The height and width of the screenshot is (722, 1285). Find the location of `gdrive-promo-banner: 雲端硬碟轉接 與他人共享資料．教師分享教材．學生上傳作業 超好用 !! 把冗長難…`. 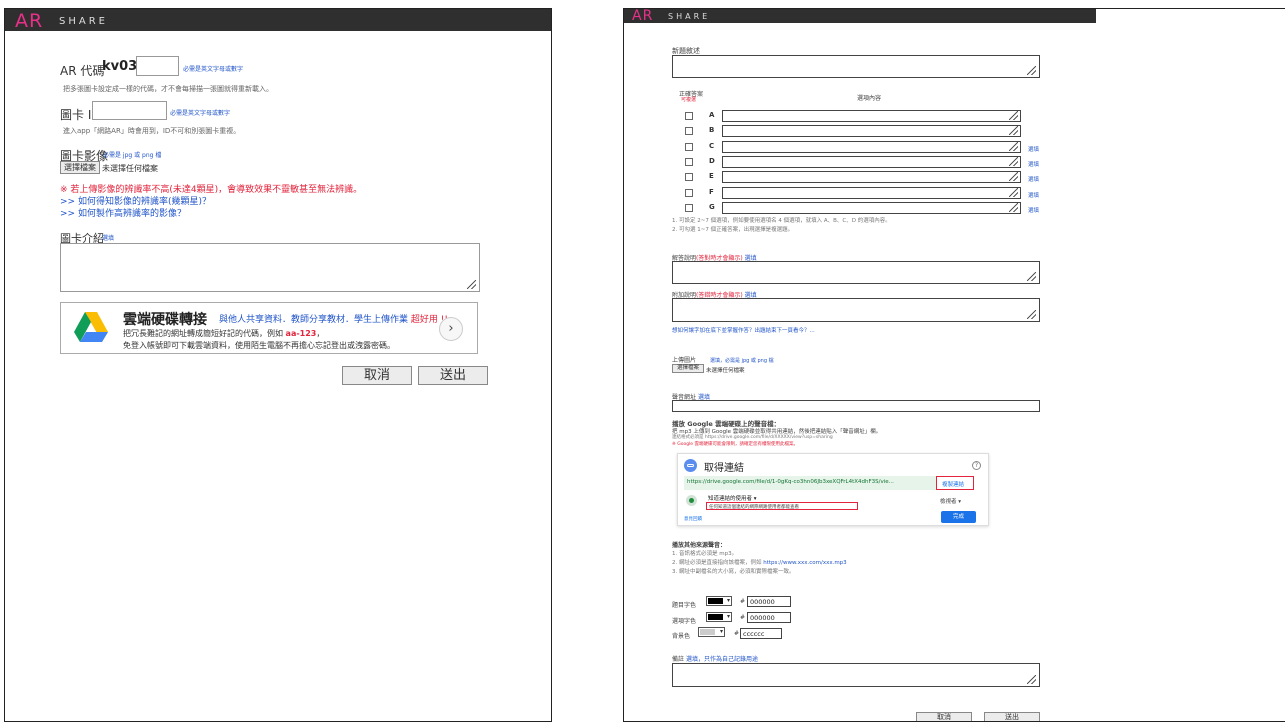

gdrive-promo-banner: 雲端硬碟轉接 與他人共享資料．教師分享教材．學生上傳作業 超好用 !! 把冗長難… is located at coordinates (269, 328).